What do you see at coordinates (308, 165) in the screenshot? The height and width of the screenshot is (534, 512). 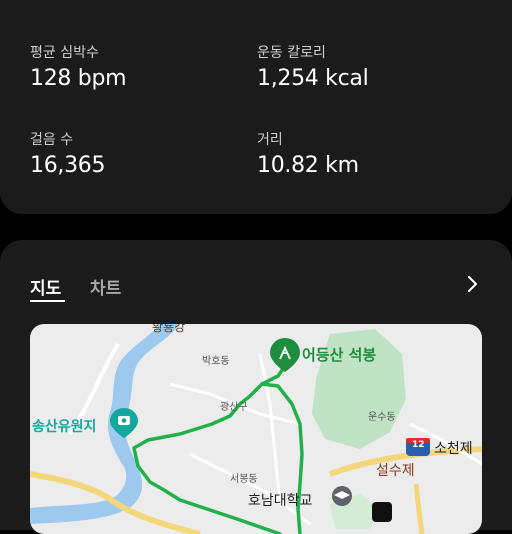 I see `distance-value: 10.82 km` at bounding box center [308, 165].